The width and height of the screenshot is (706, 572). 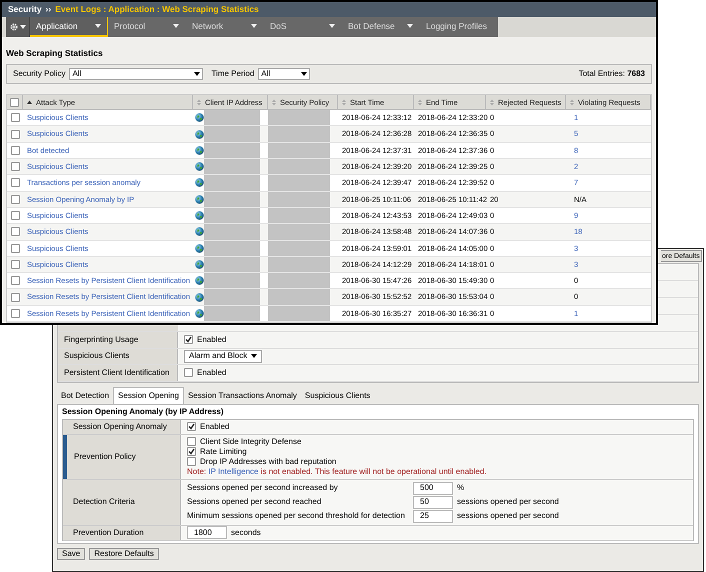 What do you see at coordinates (433, 488) in the screenshot?
I see `number-field: 500` at bounding box center [433, 488].